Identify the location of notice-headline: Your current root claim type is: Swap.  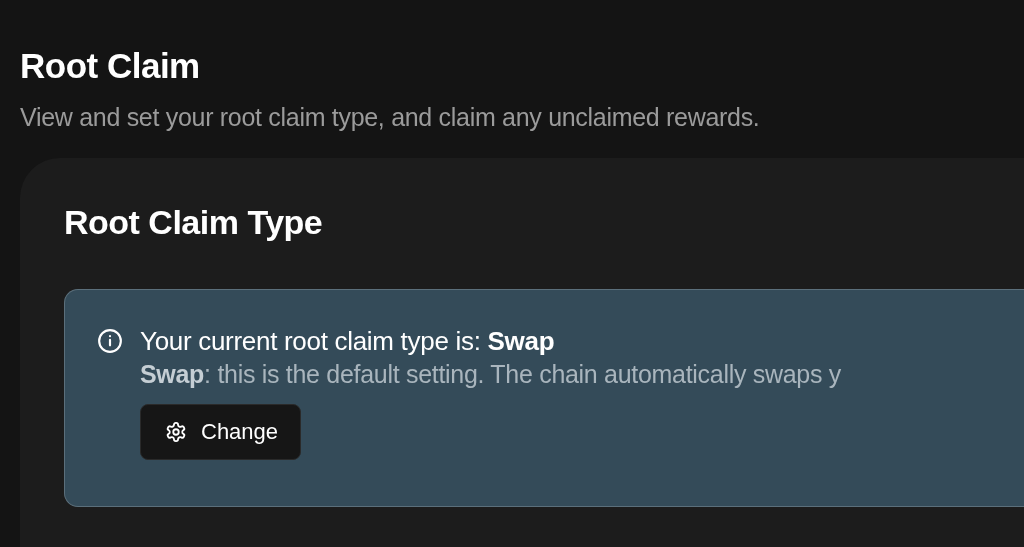
(347, 341).